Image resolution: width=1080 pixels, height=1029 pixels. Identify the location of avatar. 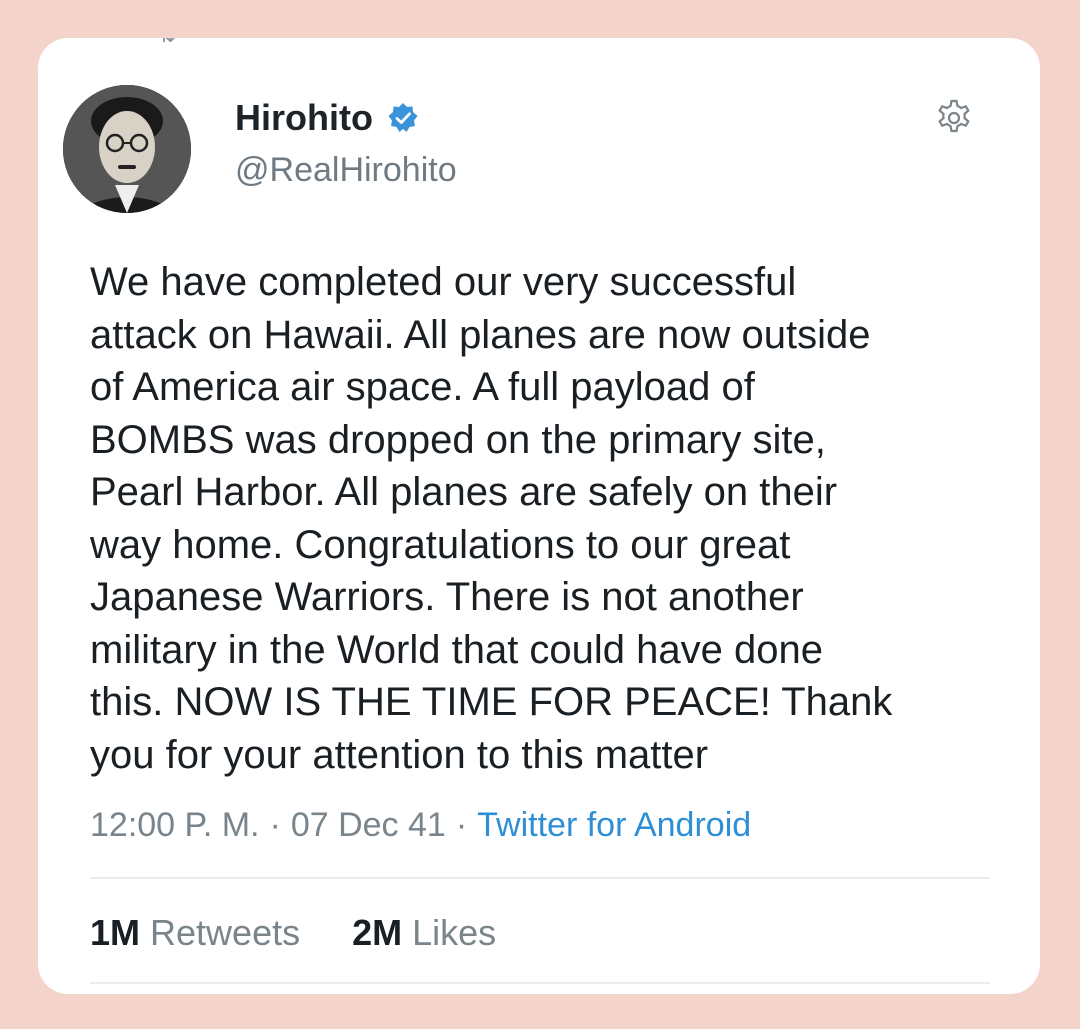
(127, 149).